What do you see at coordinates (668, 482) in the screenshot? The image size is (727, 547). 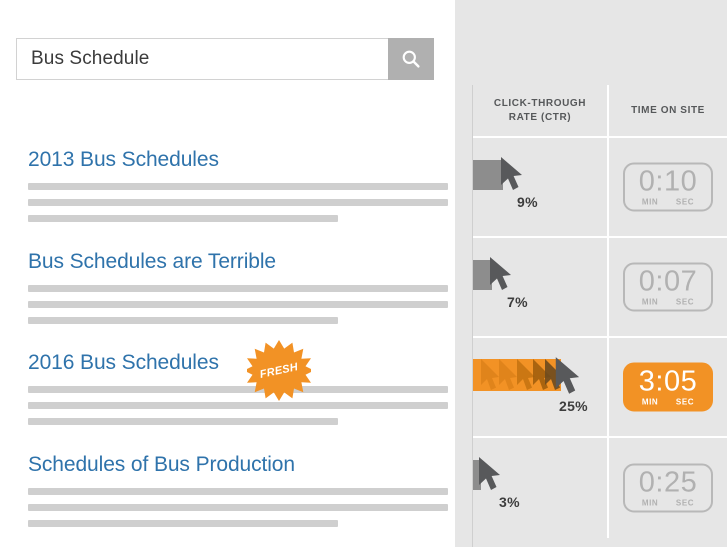 I see `timer-digits: 0:25` at bounding box center [668, 482].